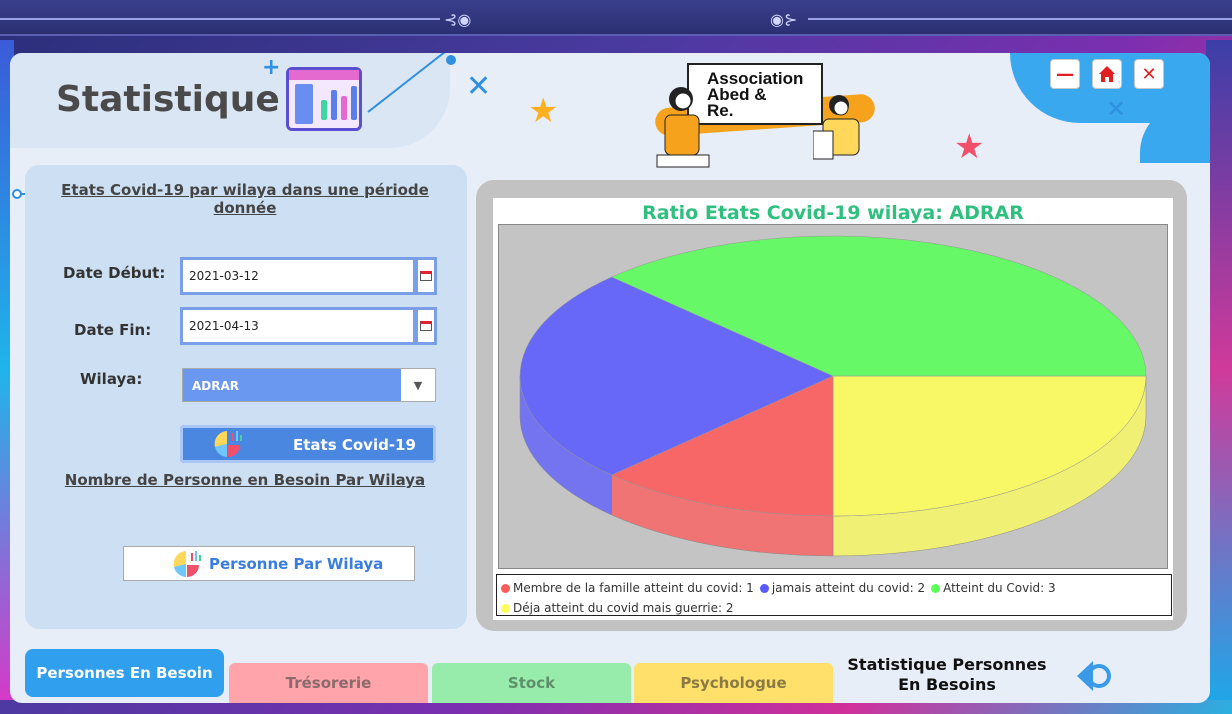 The height and width of the screenshot is (714, 1232). What do you see at coordinates (623, 608) in the screenshot?
I see `legend-label: Déja atteint du covid mais guerrie: 2` at bounding box center [623, 608].